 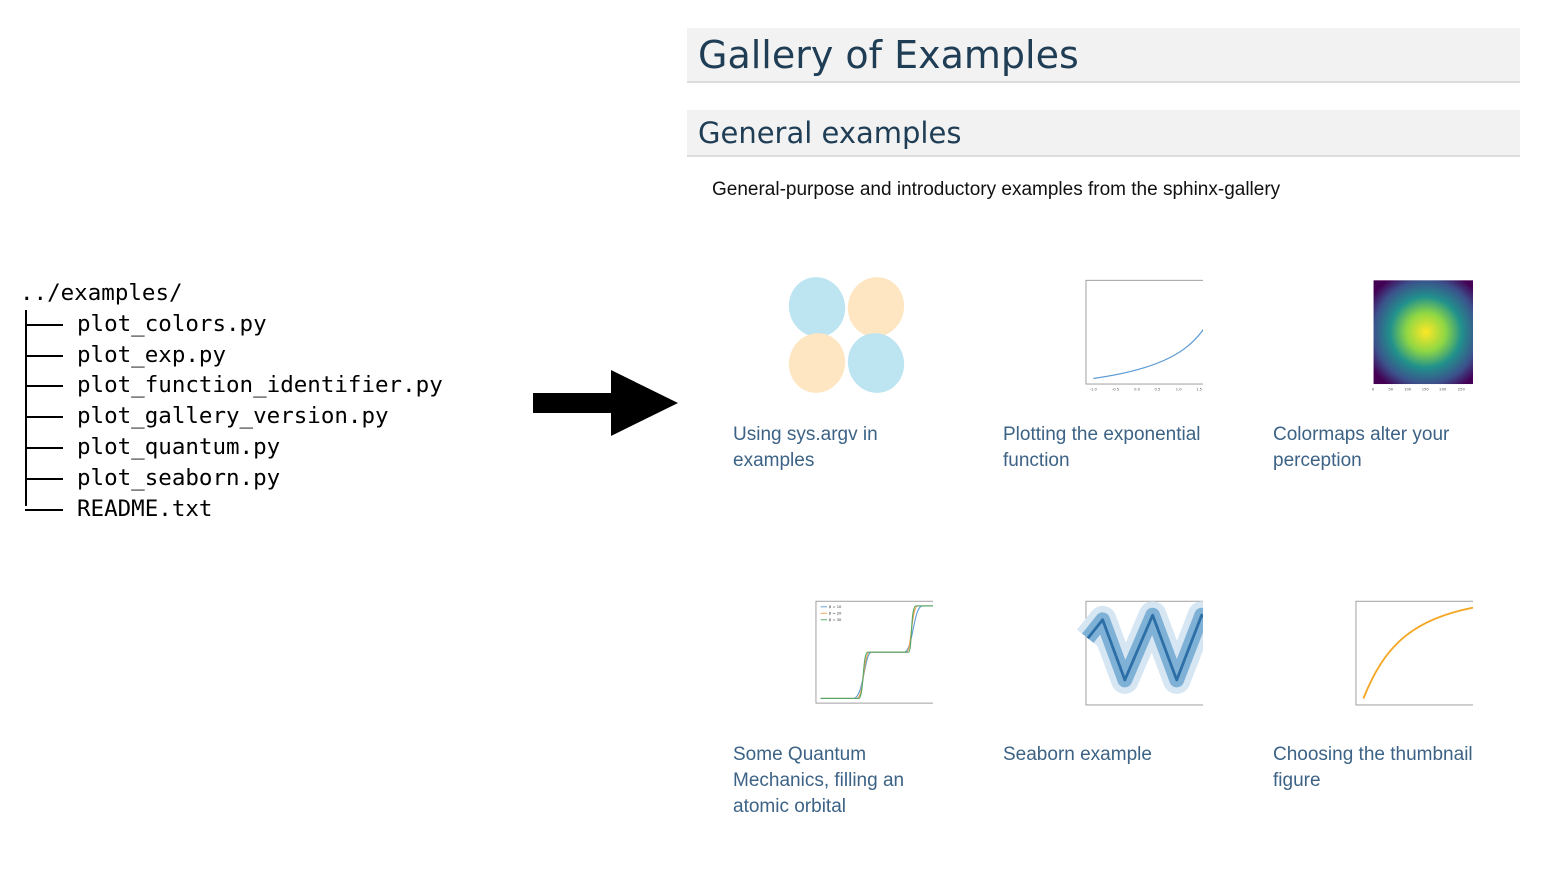 What do you see at coordinates (1443, 390) in the screenshot?
I see `svg-text: 200` at bounding box center [1443, 390].